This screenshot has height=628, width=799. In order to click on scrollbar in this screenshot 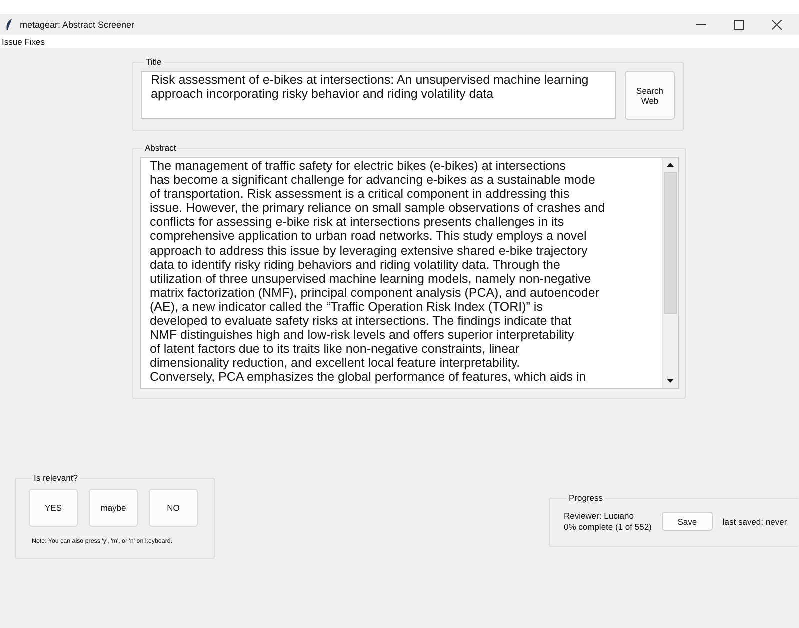, I will do `click(670, 273)`.